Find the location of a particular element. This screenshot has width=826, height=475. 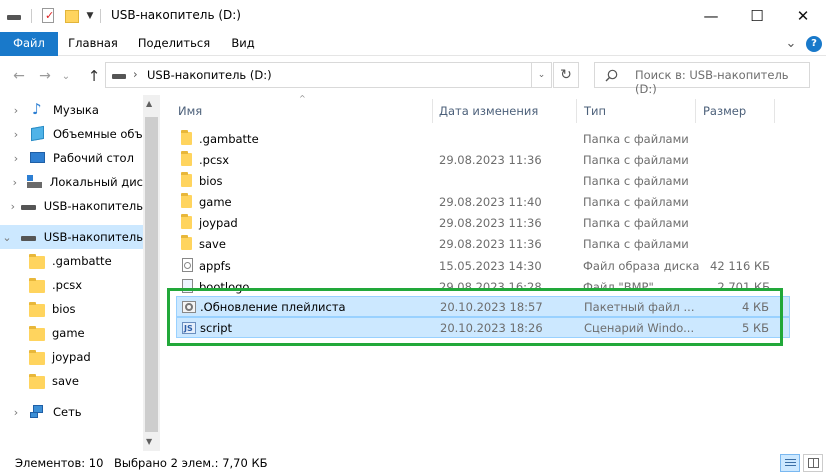

sidebar-item: joypad is located at coordinates (71, 357).